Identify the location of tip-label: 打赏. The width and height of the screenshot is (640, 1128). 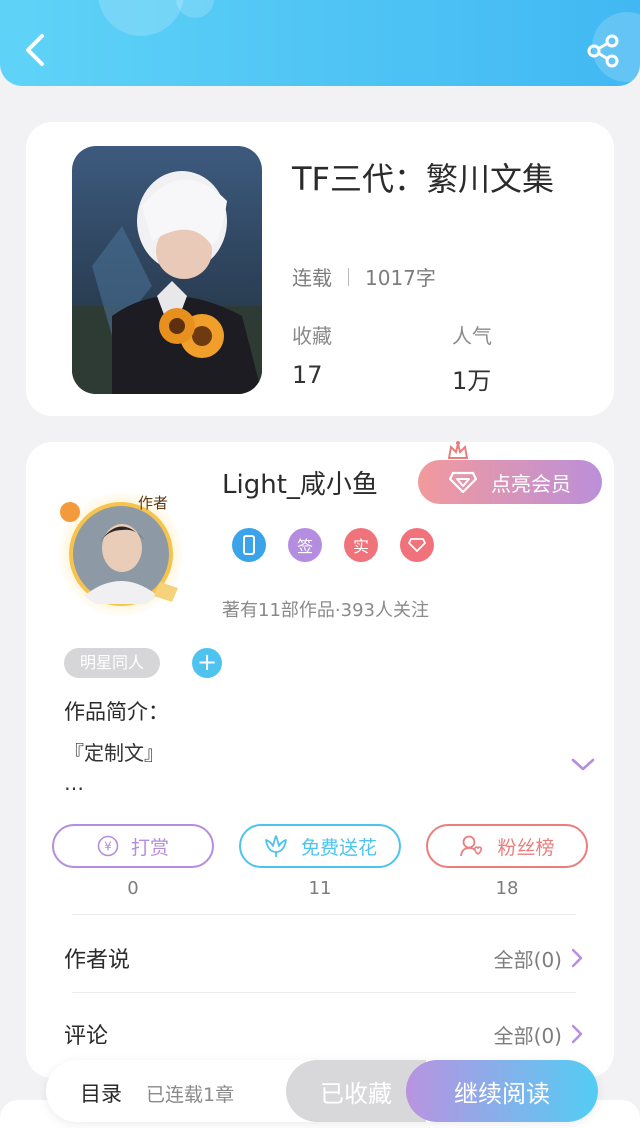
(149, 847).